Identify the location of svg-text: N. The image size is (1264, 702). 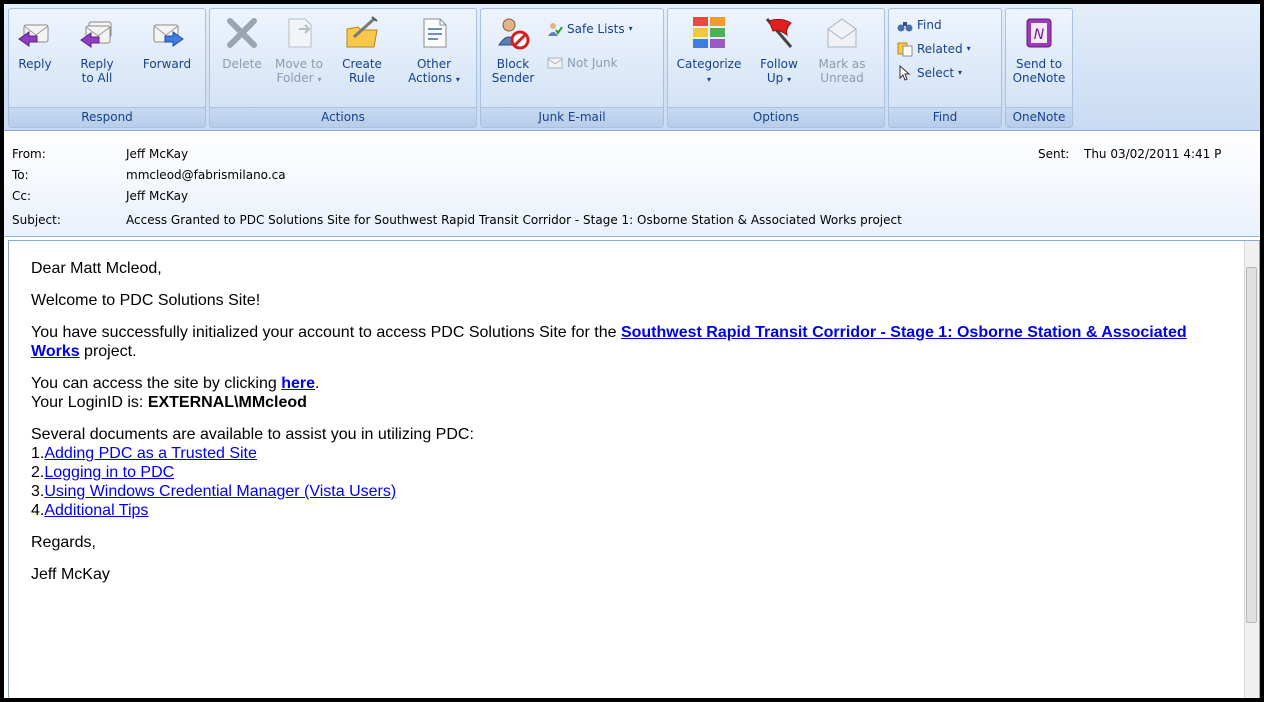
(1039, 35).